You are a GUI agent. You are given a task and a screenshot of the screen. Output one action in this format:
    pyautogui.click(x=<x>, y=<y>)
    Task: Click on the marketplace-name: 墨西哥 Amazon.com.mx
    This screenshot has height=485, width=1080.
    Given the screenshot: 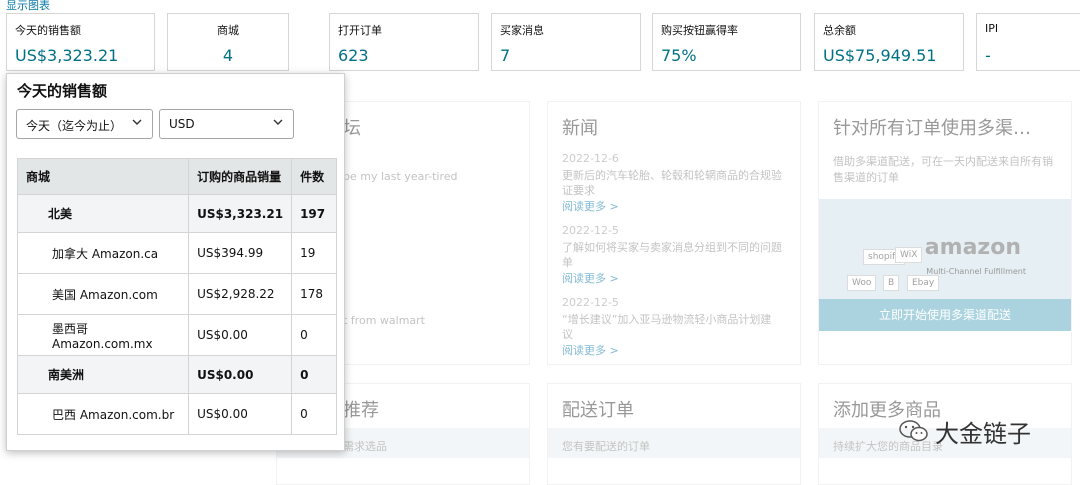 What is the action you would take?
    pyautogui.click(x=103, y=335)
    